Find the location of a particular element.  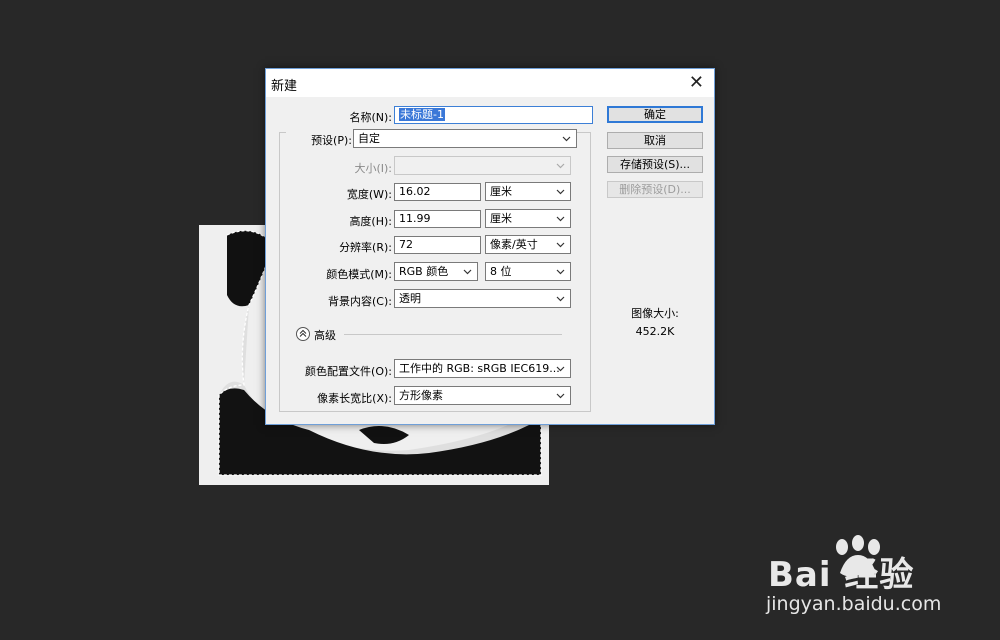

height-label: 高度(H): is located at coordinates (370, 221).